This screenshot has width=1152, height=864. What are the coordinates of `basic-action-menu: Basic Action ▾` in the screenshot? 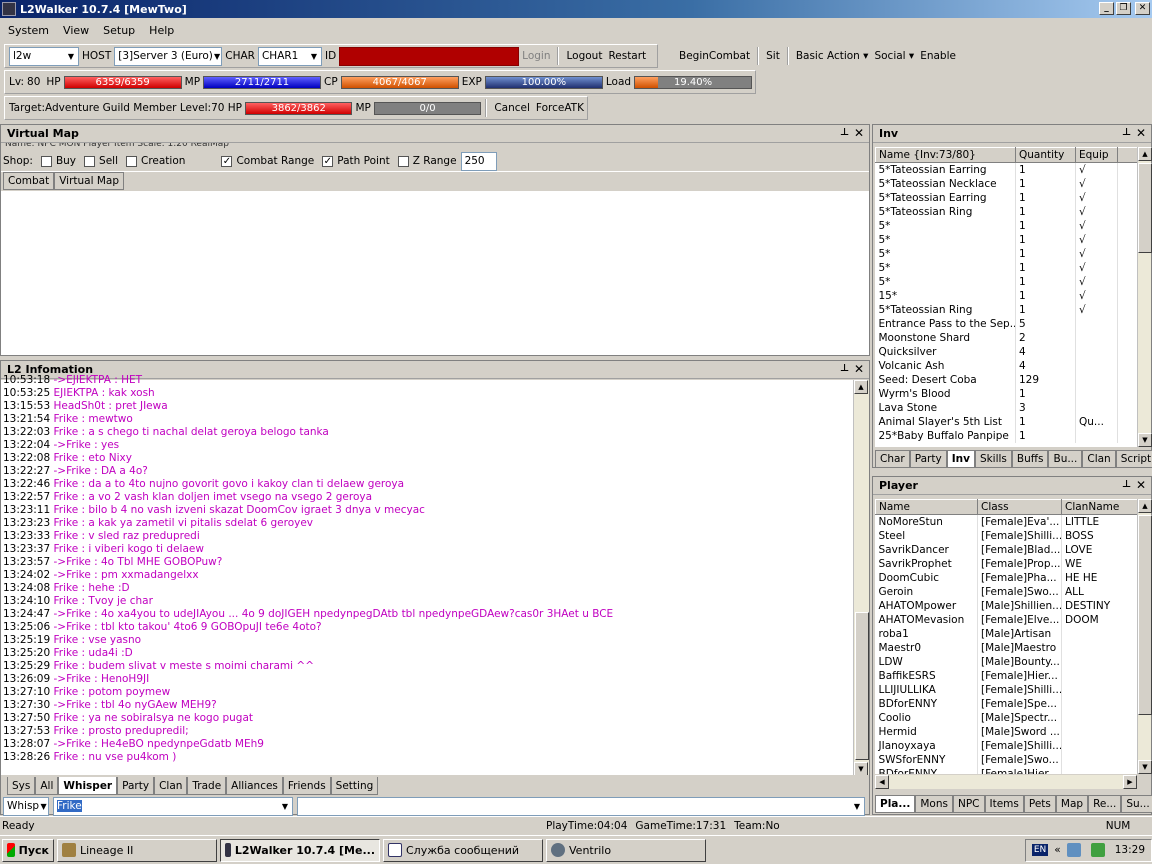 It's located at (832, 56).